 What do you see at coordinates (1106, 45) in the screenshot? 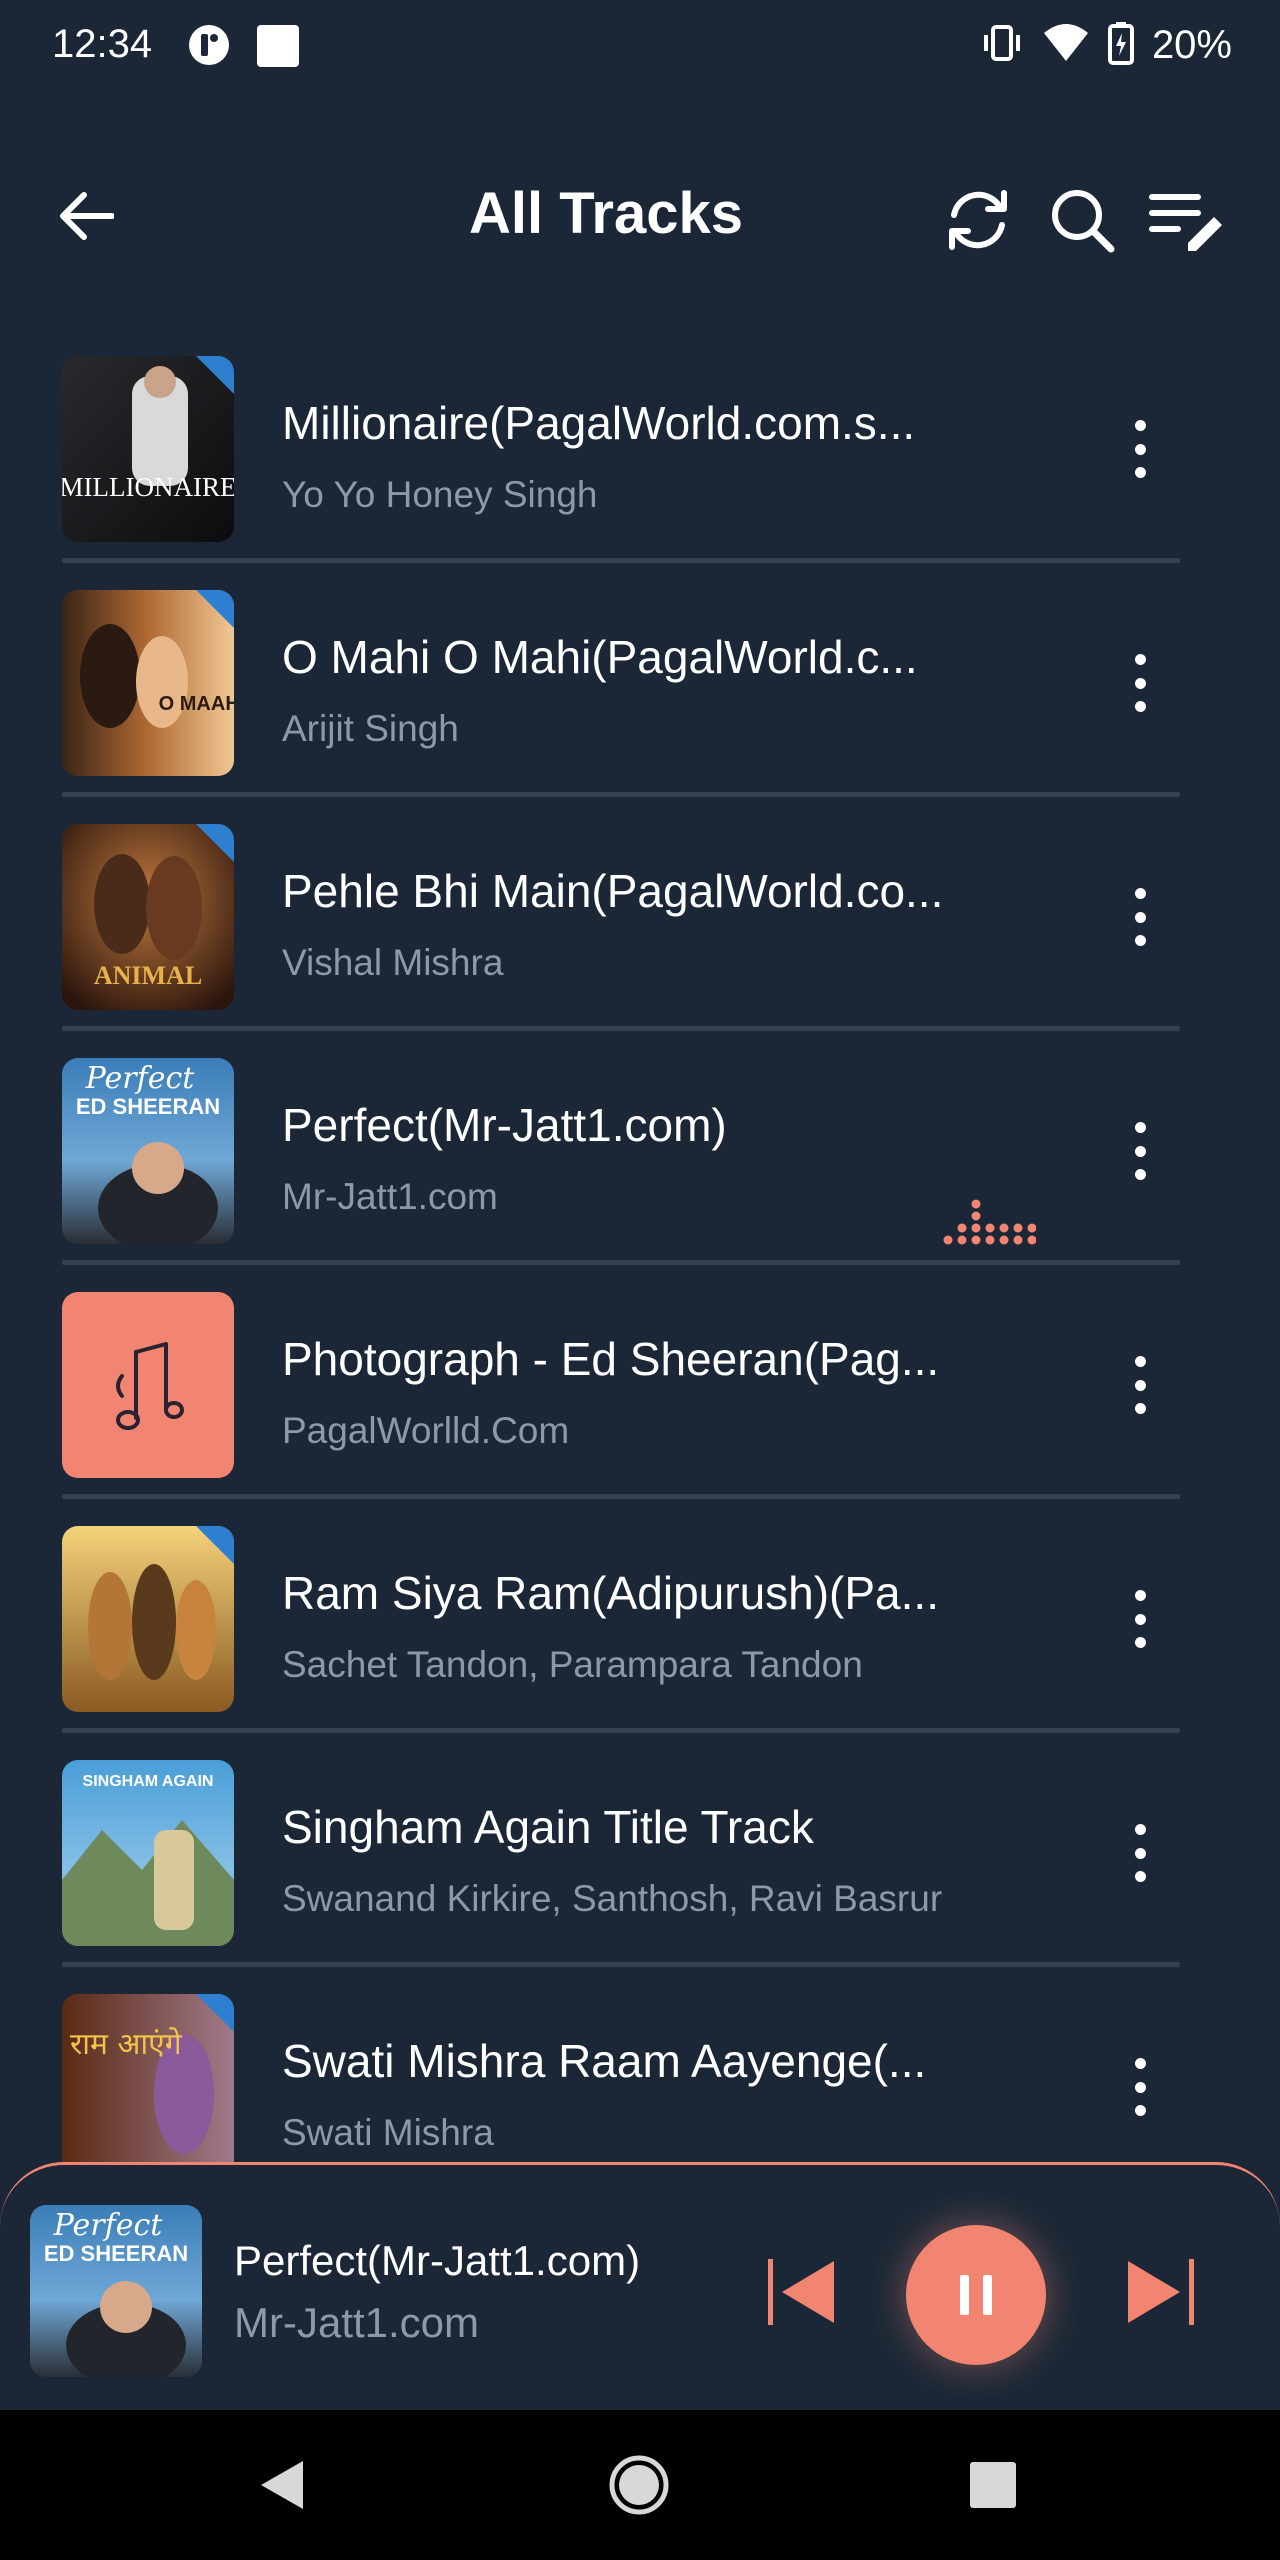
I see `status-right-icons: 20%` at bounding box center [1106, 45].